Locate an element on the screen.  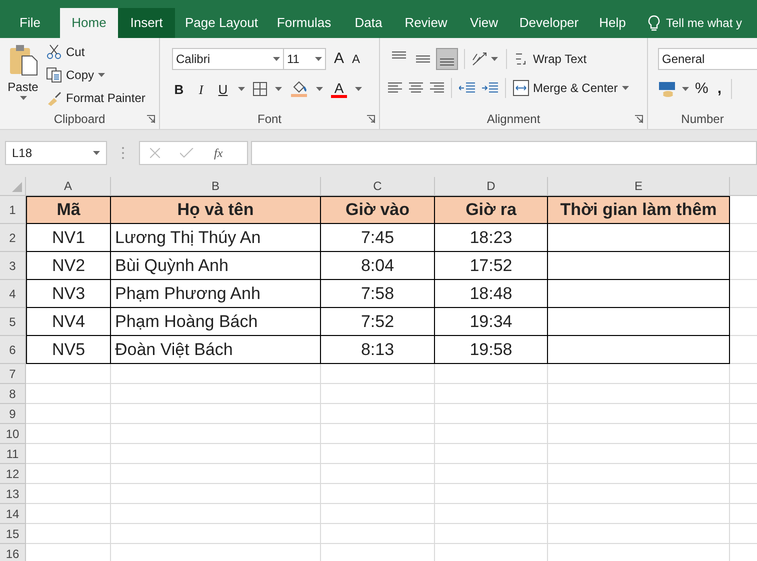
ribbon-tab: File is located at coordinates (30, 23).